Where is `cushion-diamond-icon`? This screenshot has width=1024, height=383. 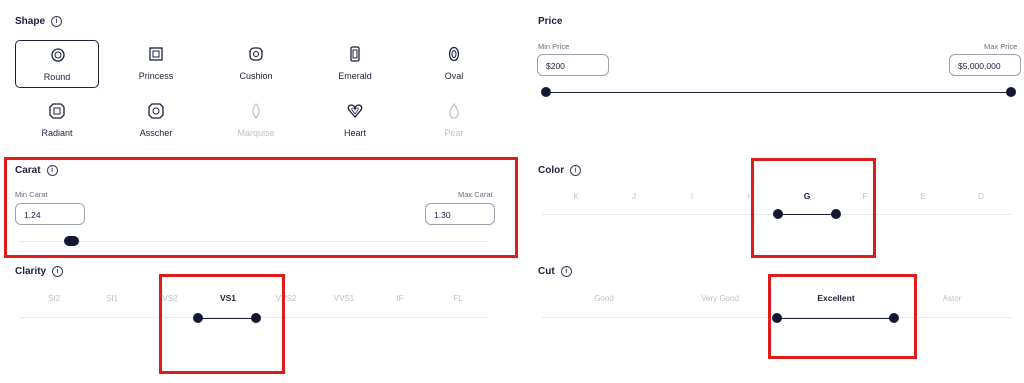 cushion-diamond-icon is located at coordinates (256, 54).